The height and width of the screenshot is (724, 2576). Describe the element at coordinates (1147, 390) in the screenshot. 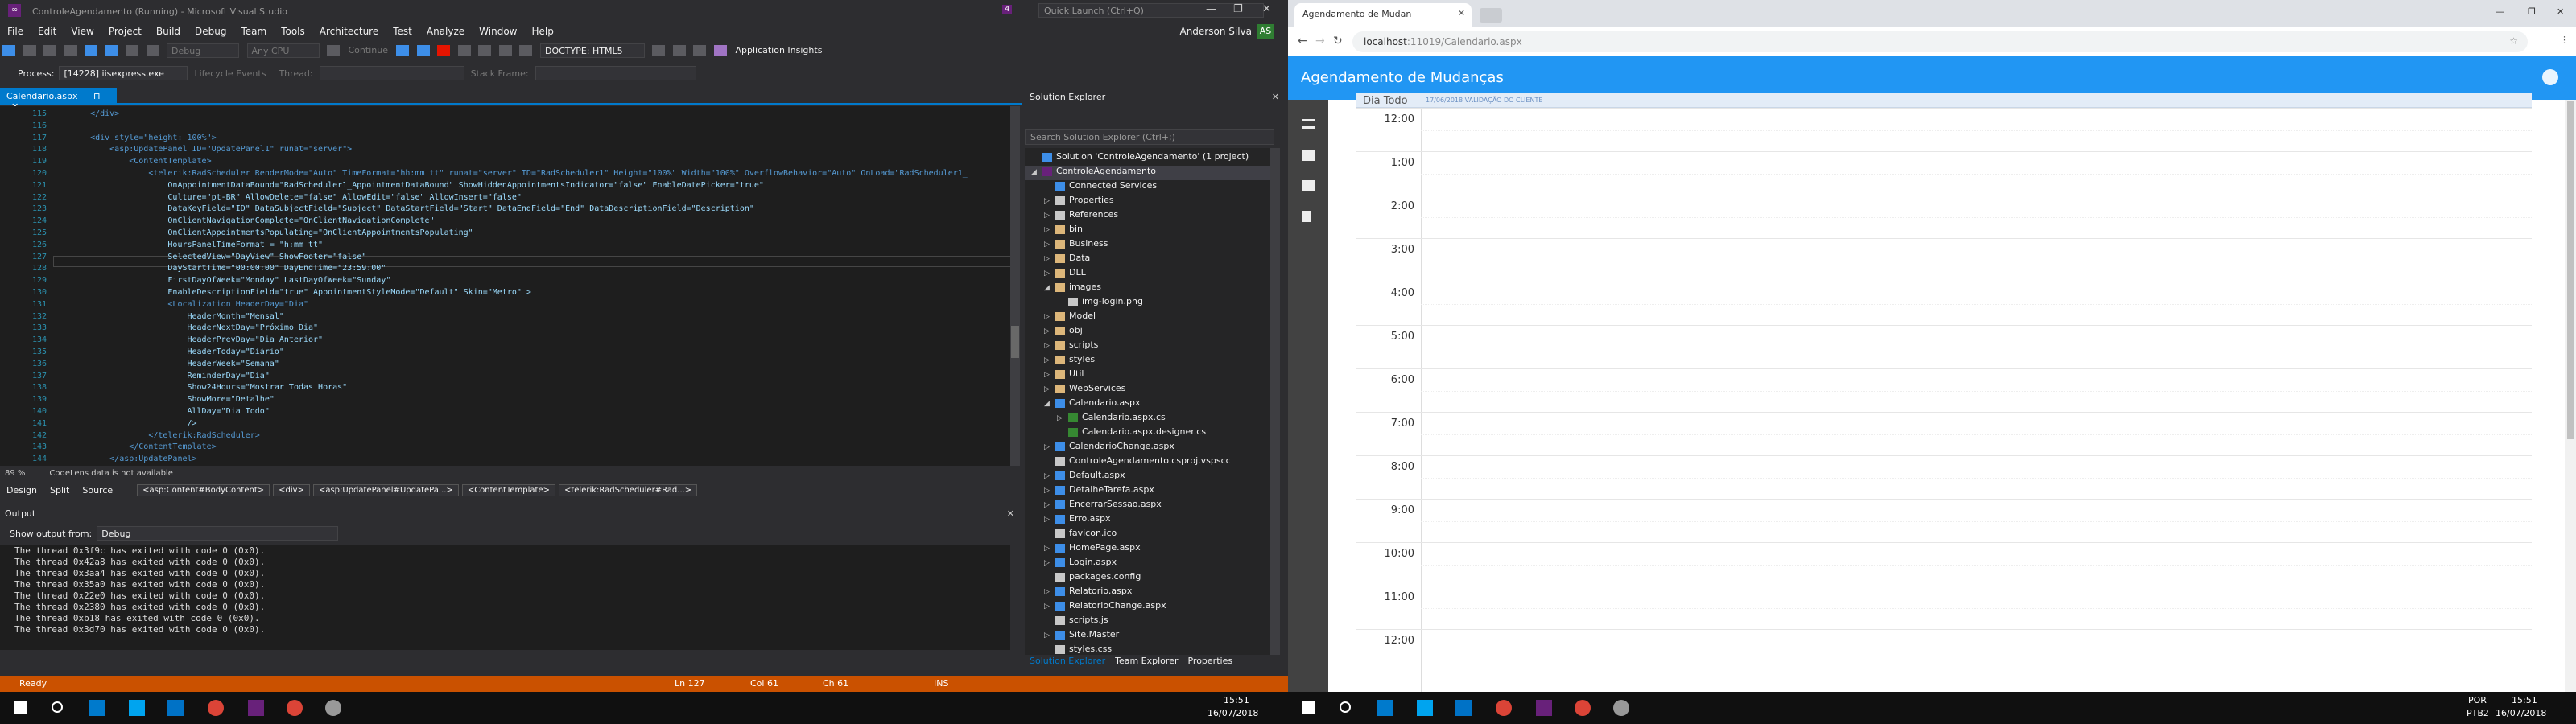

I see `tree-item: ▷ WebServices` at that location.